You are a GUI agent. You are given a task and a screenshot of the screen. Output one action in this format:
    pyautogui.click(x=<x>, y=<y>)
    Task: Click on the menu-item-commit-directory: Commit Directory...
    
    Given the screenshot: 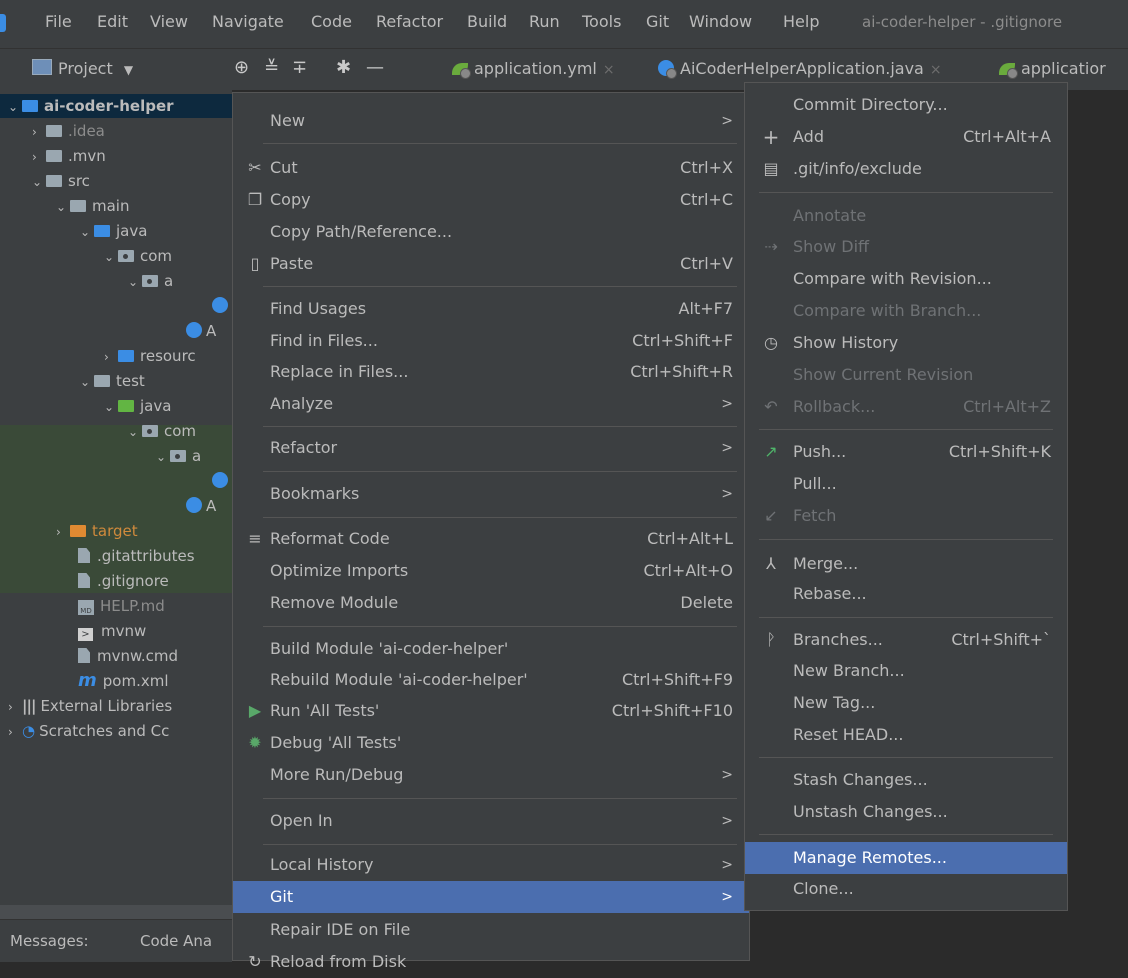 What is the action you would take?
    pyautogui.click(x=906, y=105)
    